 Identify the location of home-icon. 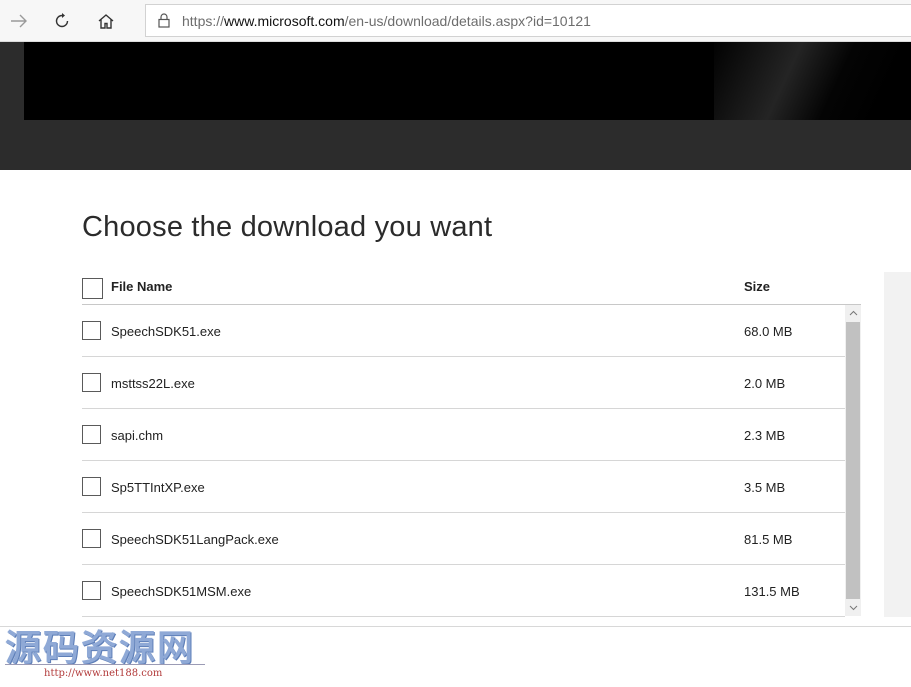
(106, 21).